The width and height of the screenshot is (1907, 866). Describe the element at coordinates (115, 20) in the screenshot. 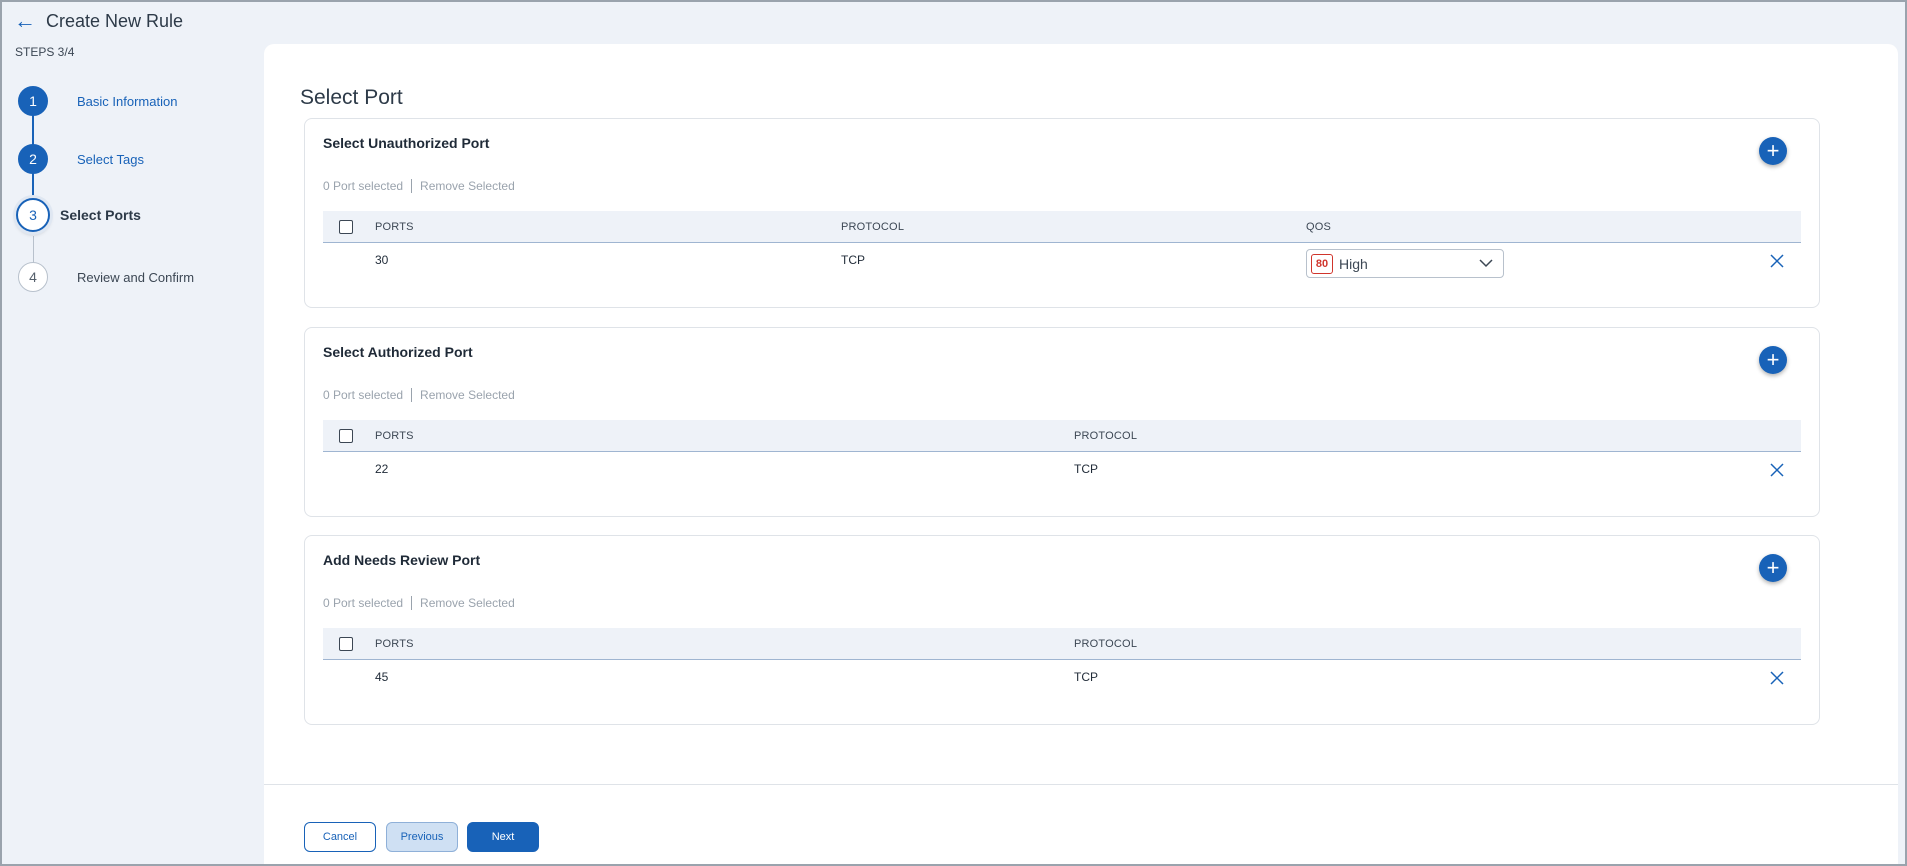

I see `page-title: Create New Rule` at that location.